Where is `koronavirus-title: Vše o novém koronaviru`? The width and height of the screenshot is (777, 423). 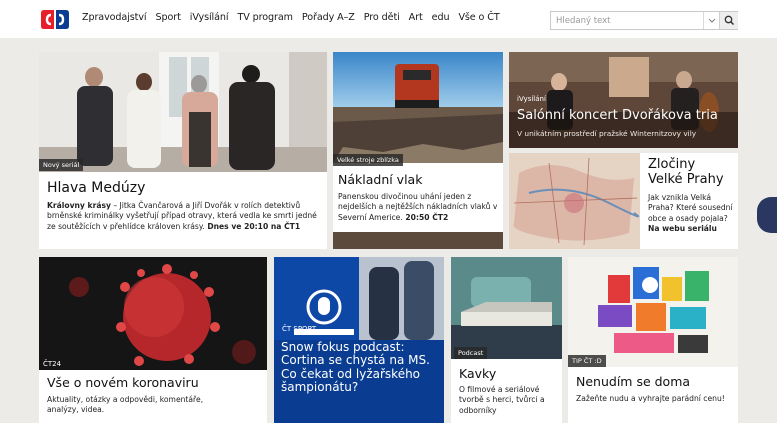
koronavirus-title: Vše o novém koronaviru is located at coordinates (123, 383).